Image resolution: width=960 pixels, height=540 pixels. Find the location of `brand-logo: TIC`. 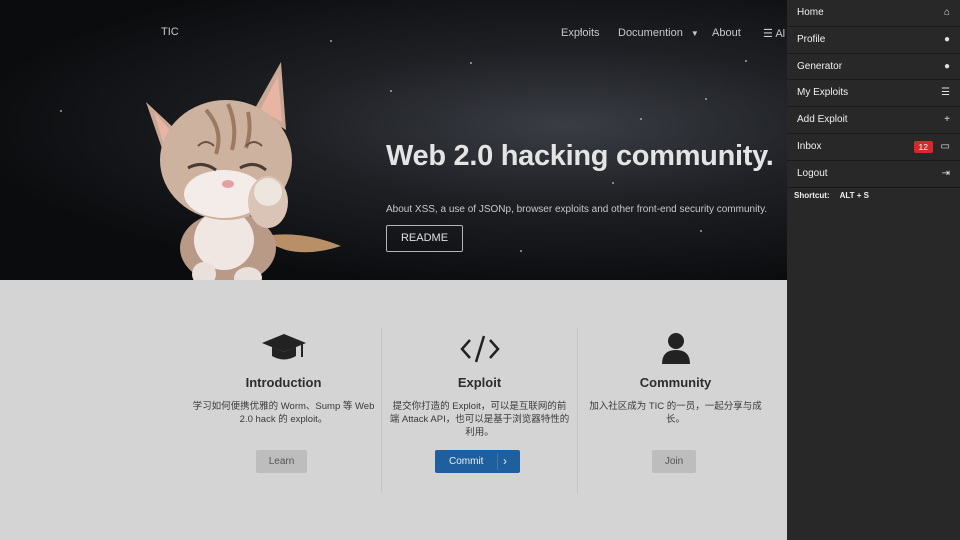

brand-logo: TIC is located at coordinates (170, 32).